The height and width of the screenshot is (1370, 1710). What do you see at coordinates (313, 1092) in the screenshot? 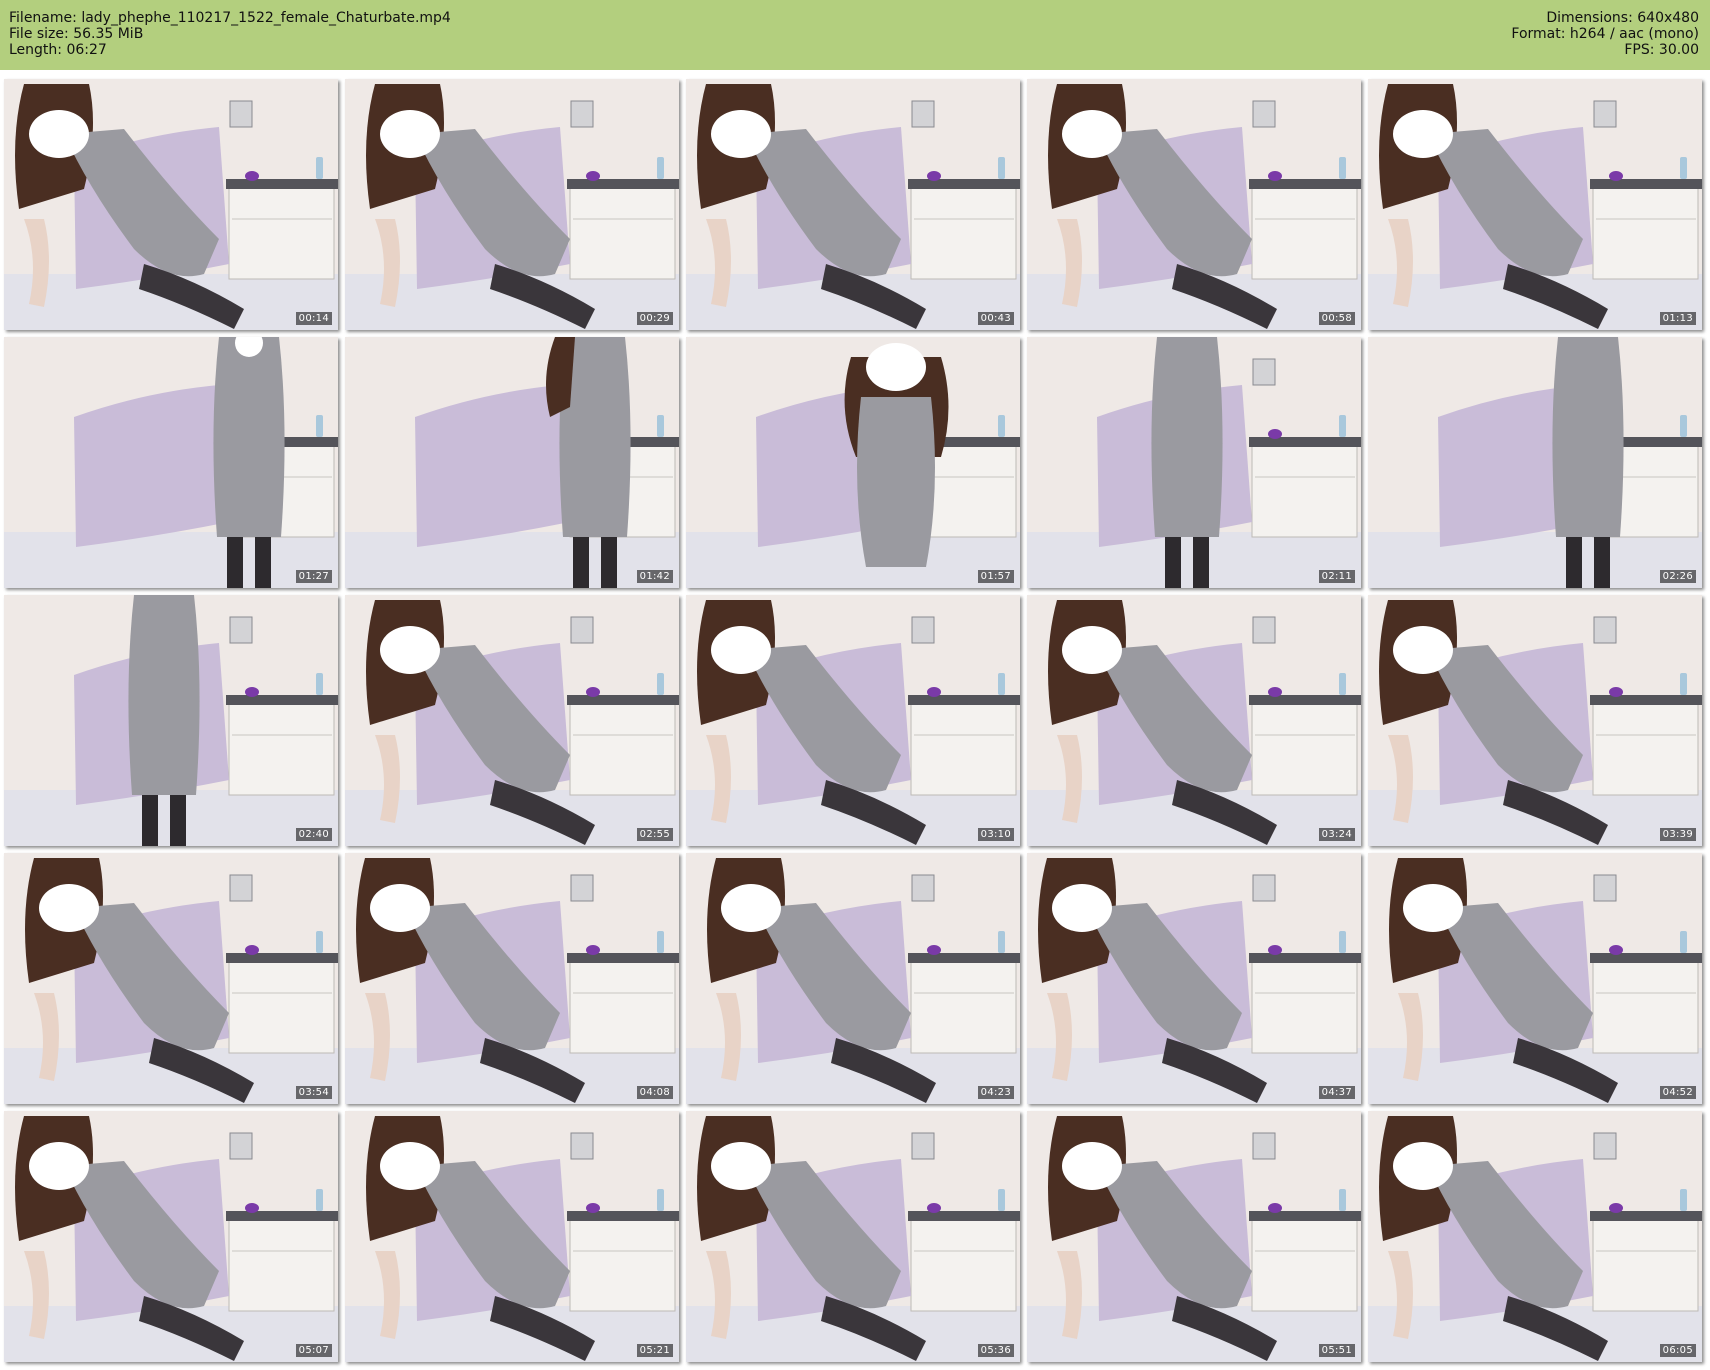
I see `thumbnail-timestamp: 03:54` at bounding box center [313, 1092].